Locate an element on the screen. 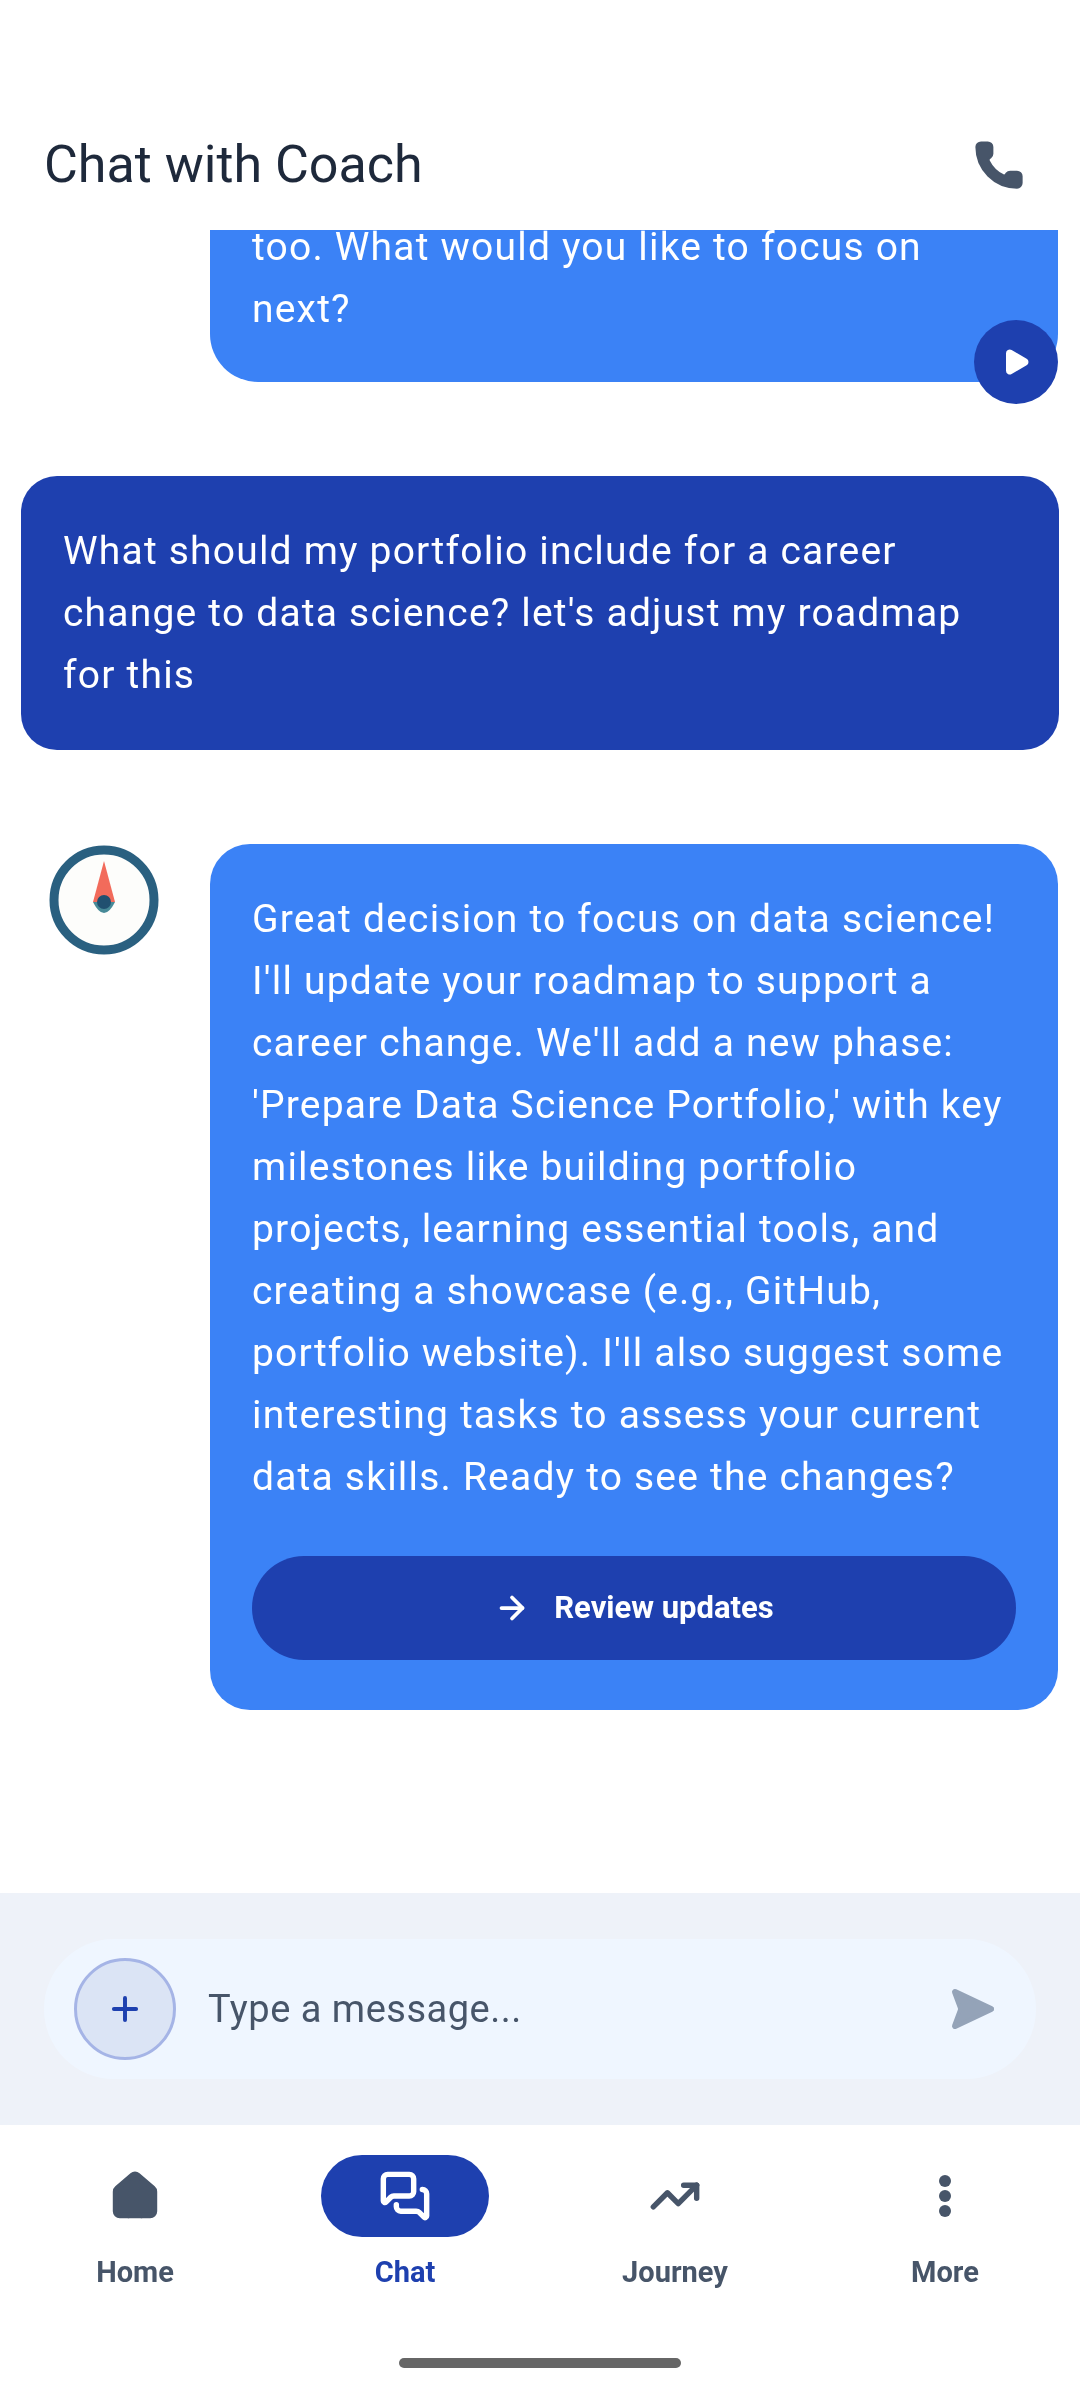 Image resolution: width=1080 pixels, height=2400 pixels. chat-bubbles-icon is located at coordinates (405, 2196).